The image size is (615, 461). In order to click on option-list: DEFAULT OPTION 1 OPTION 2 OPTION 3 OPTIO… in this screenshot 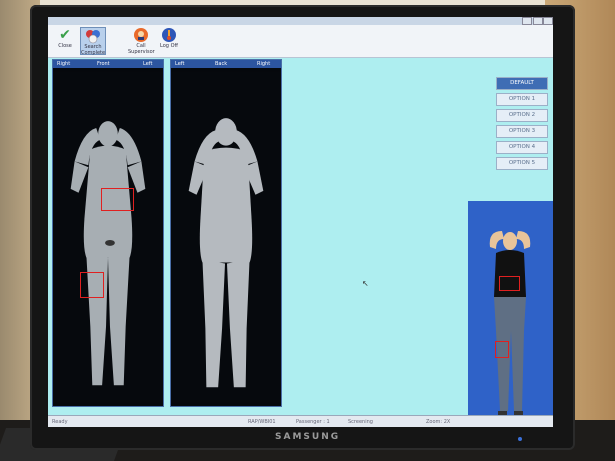, I will do `click(523, 125)`.